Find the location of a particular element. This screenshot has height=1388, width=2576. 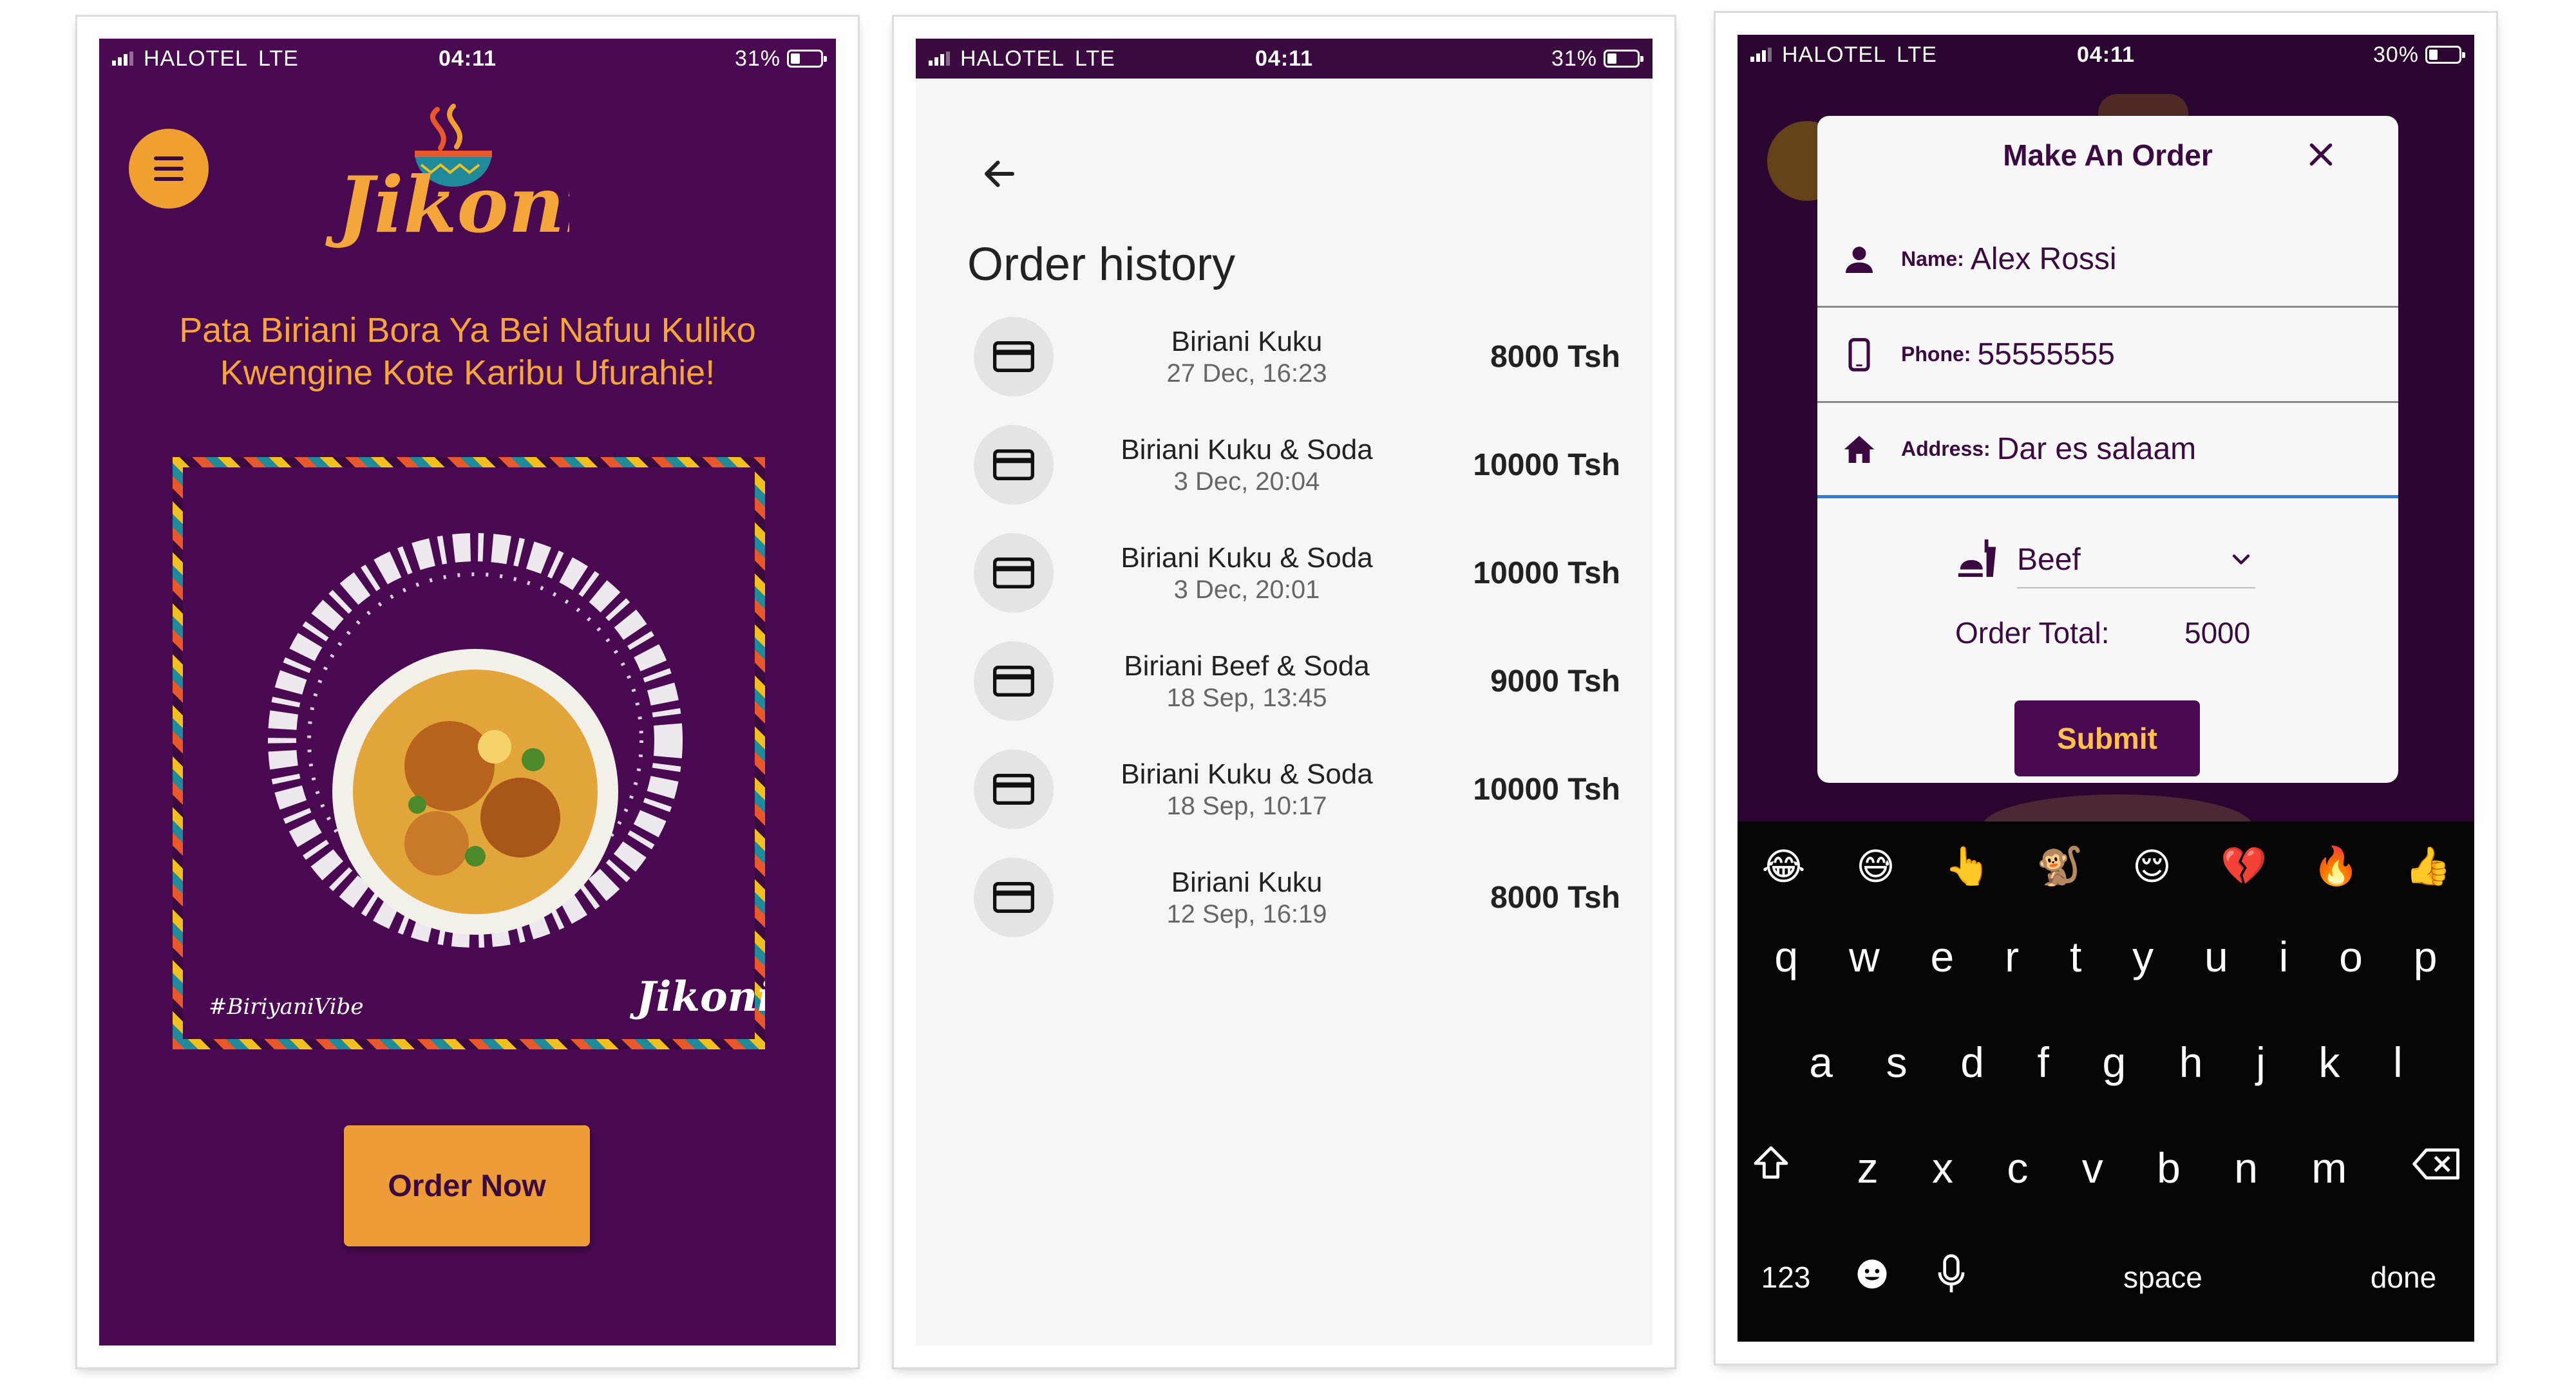

emoji-suggestion: 😌 is located at coordinates (2152, 866).